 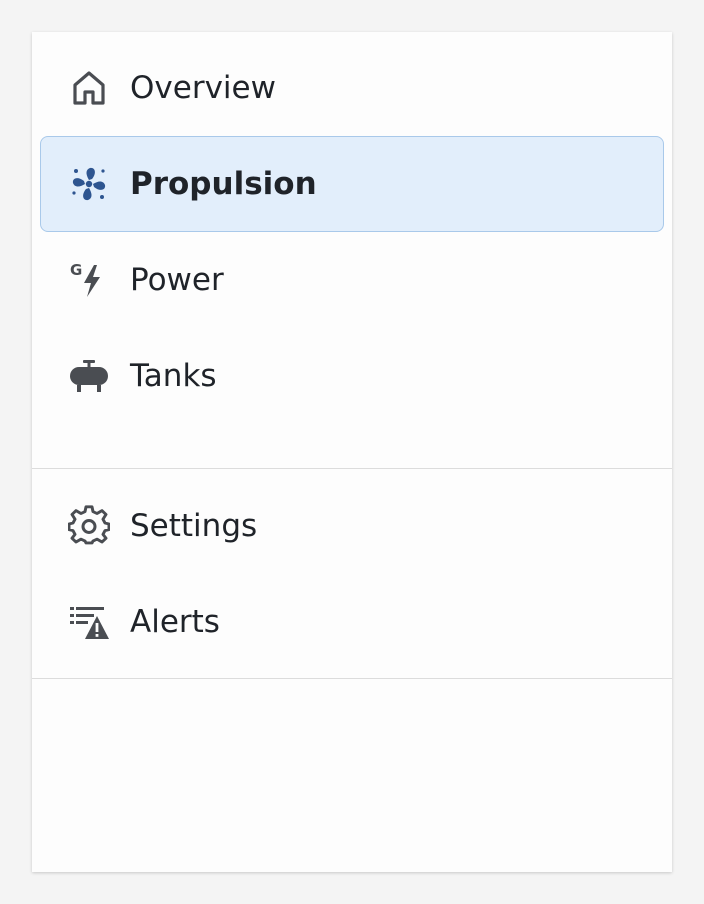 I want to click on home-icon, so click(x=89, y=88).